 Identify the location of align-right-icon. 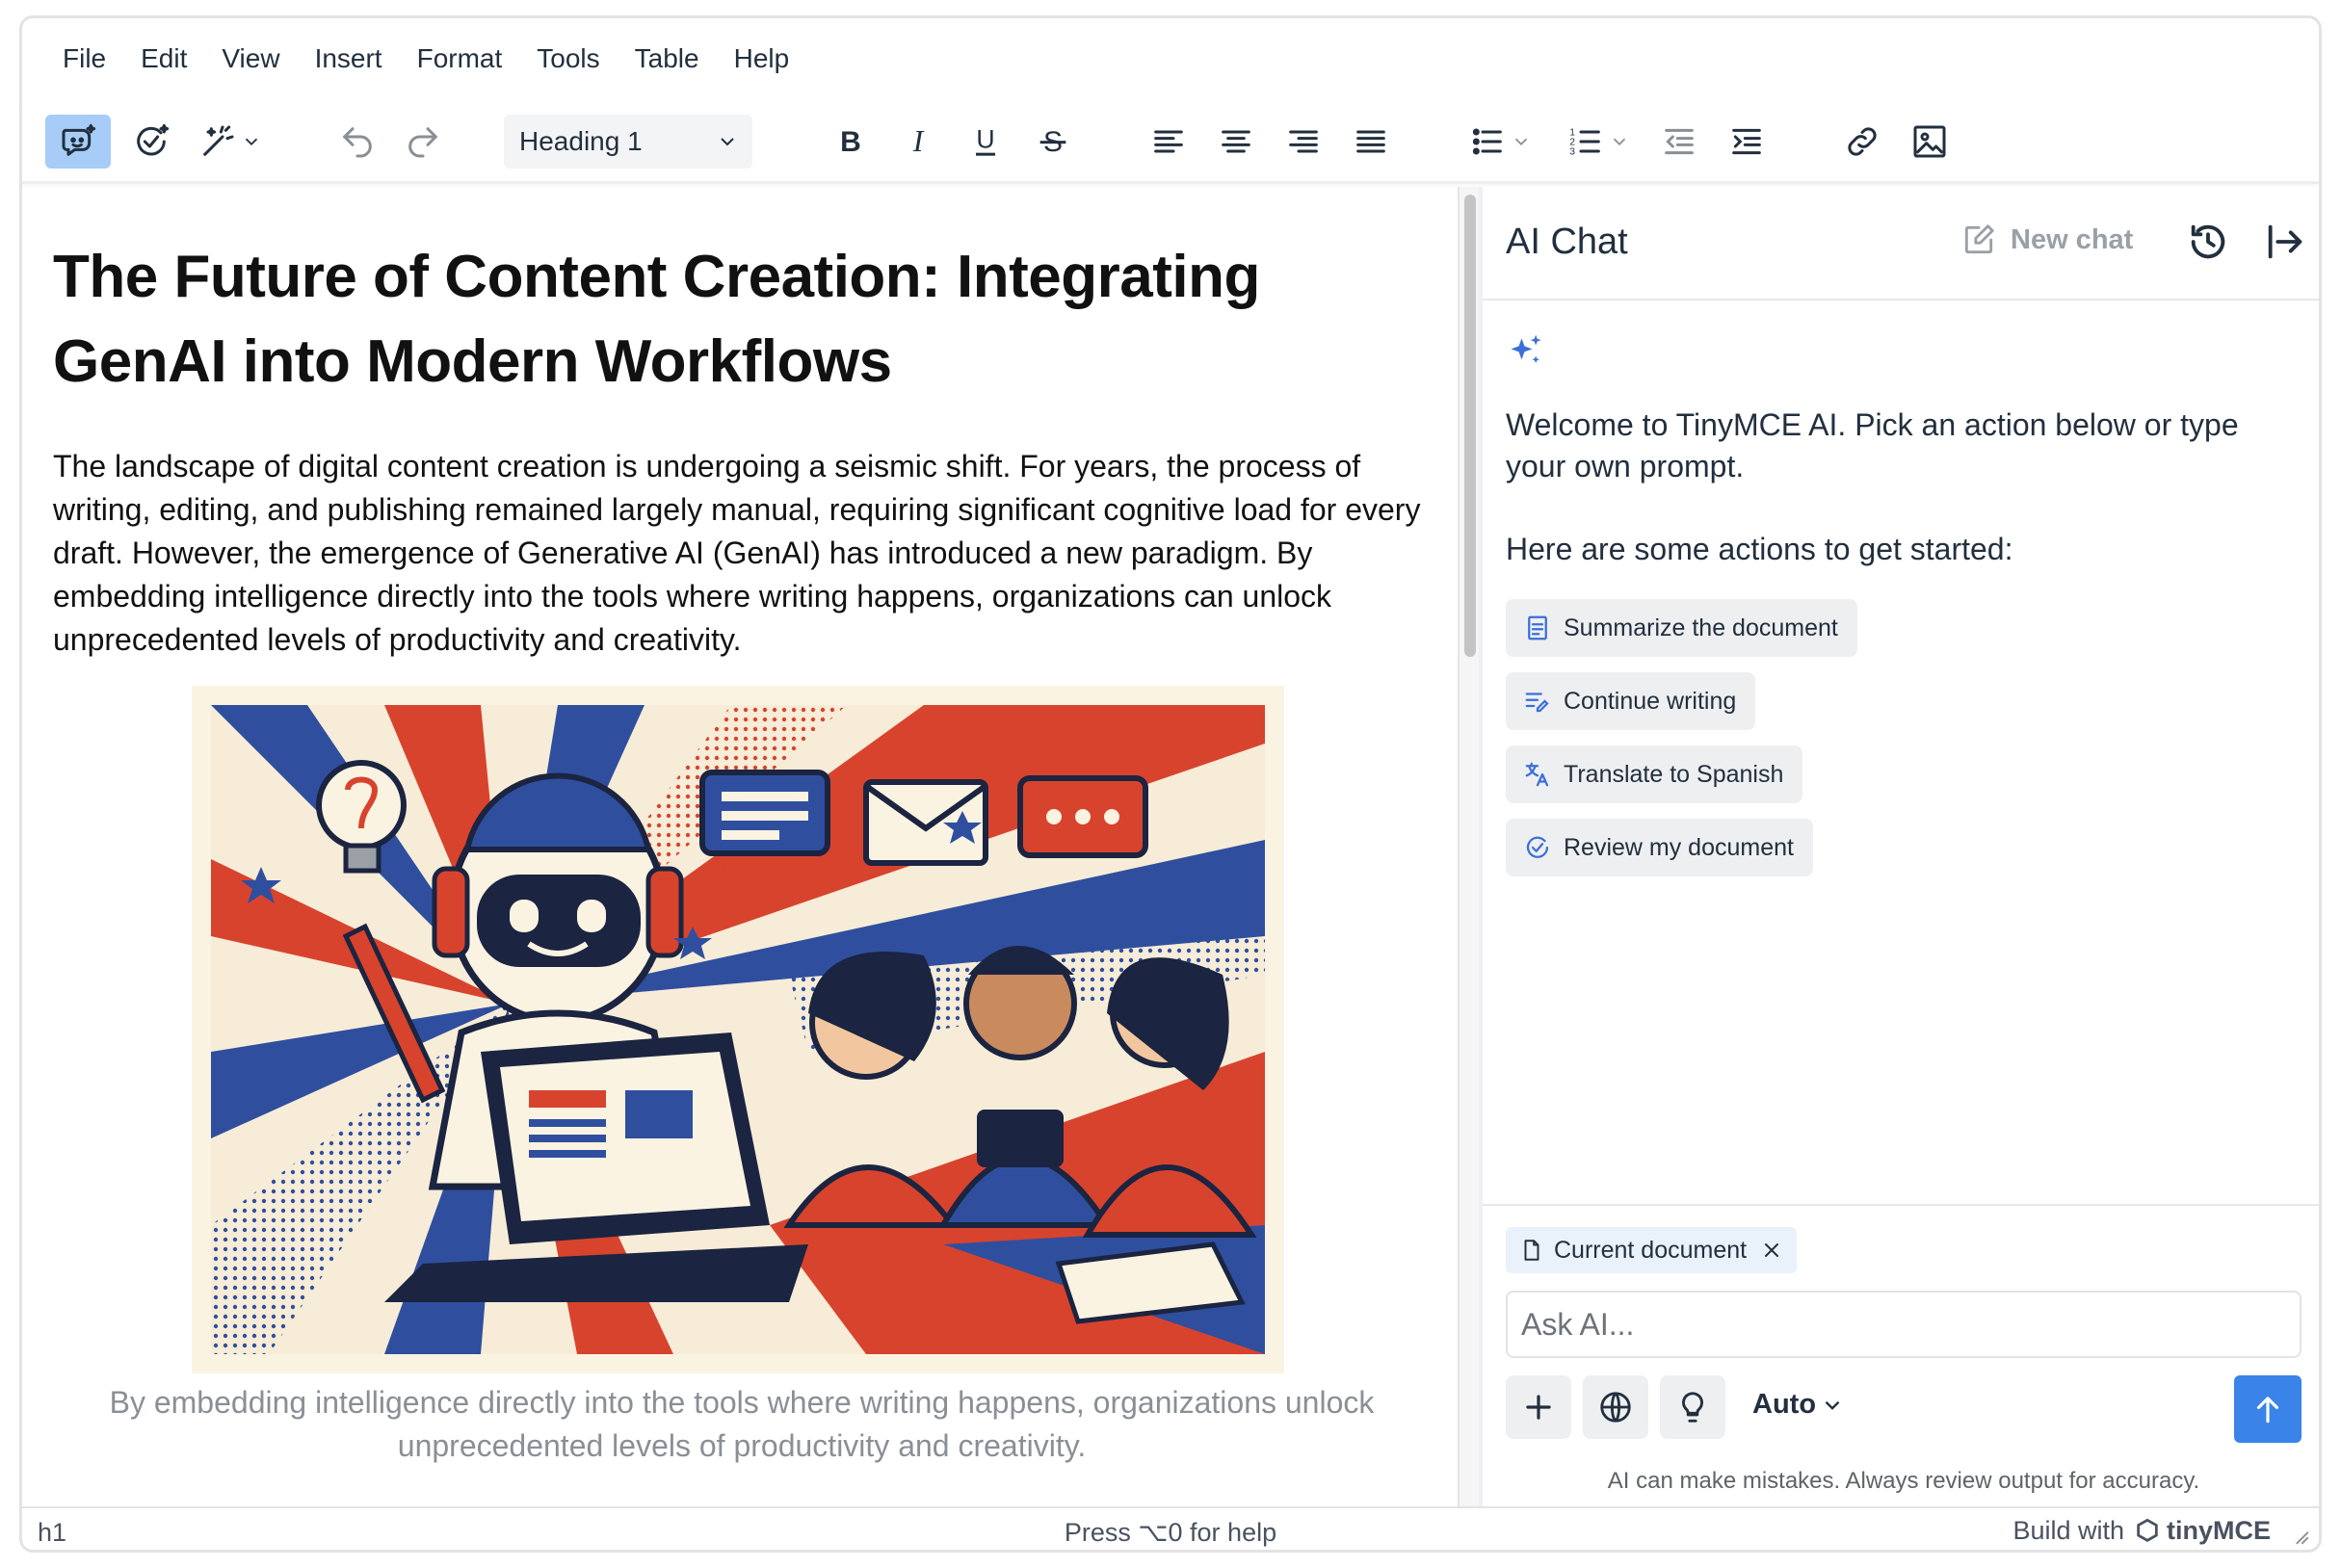
(1303, 141).